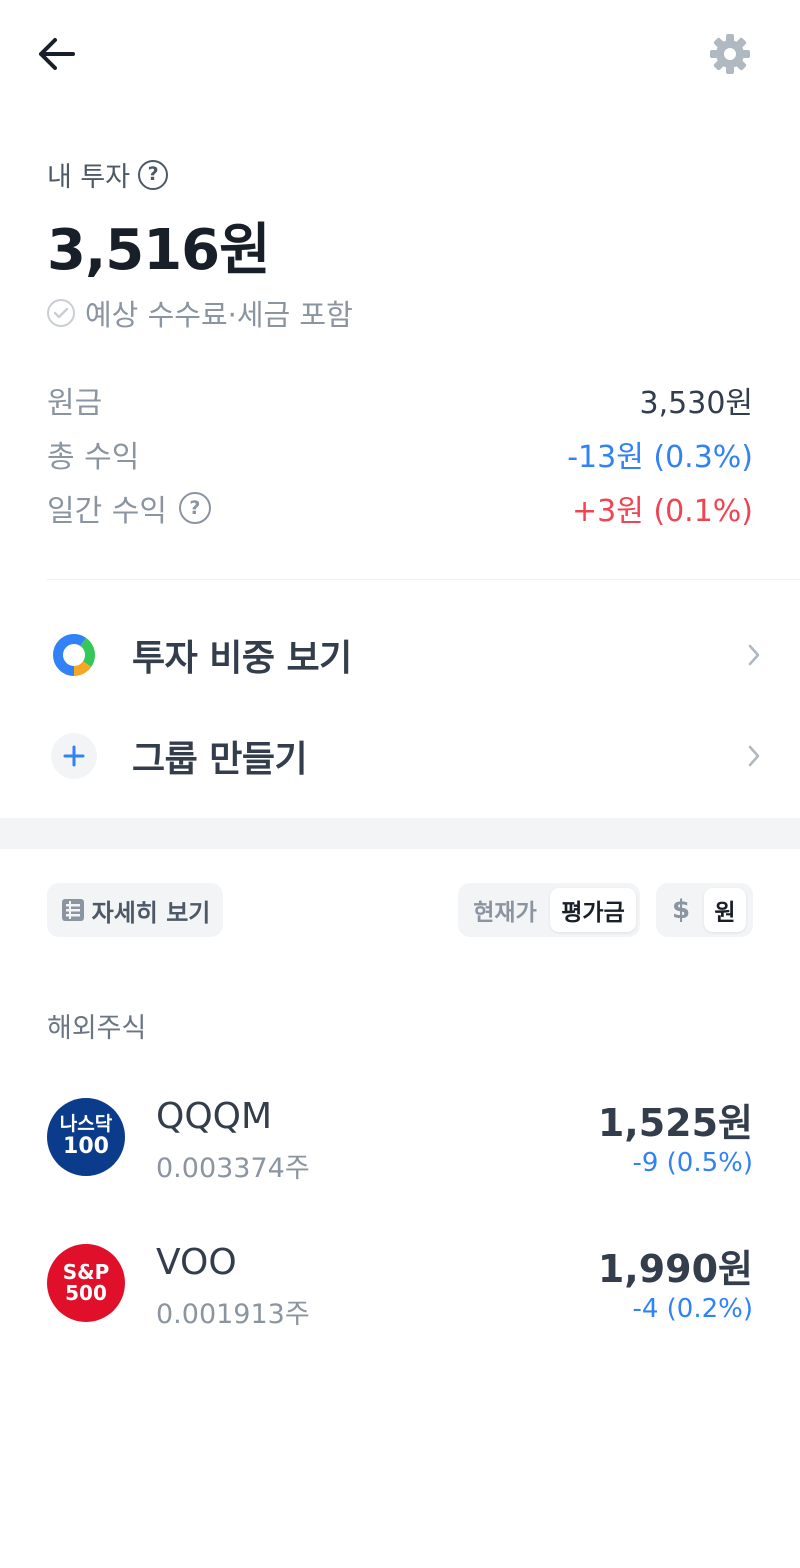 The image size is (800, 1568). Describe the element at coordinates (196, 1262) in the screenshot. I see `holding-name: VOO` at that location.